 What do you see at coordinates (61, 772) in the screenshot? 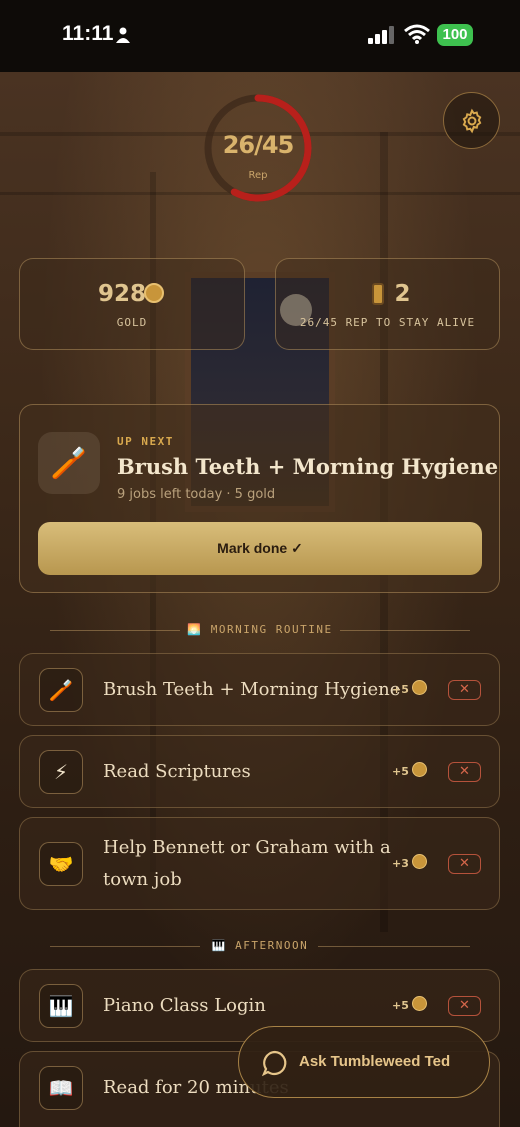
I see `lightning-icon: ⚡` at bounding box center [61, 772].